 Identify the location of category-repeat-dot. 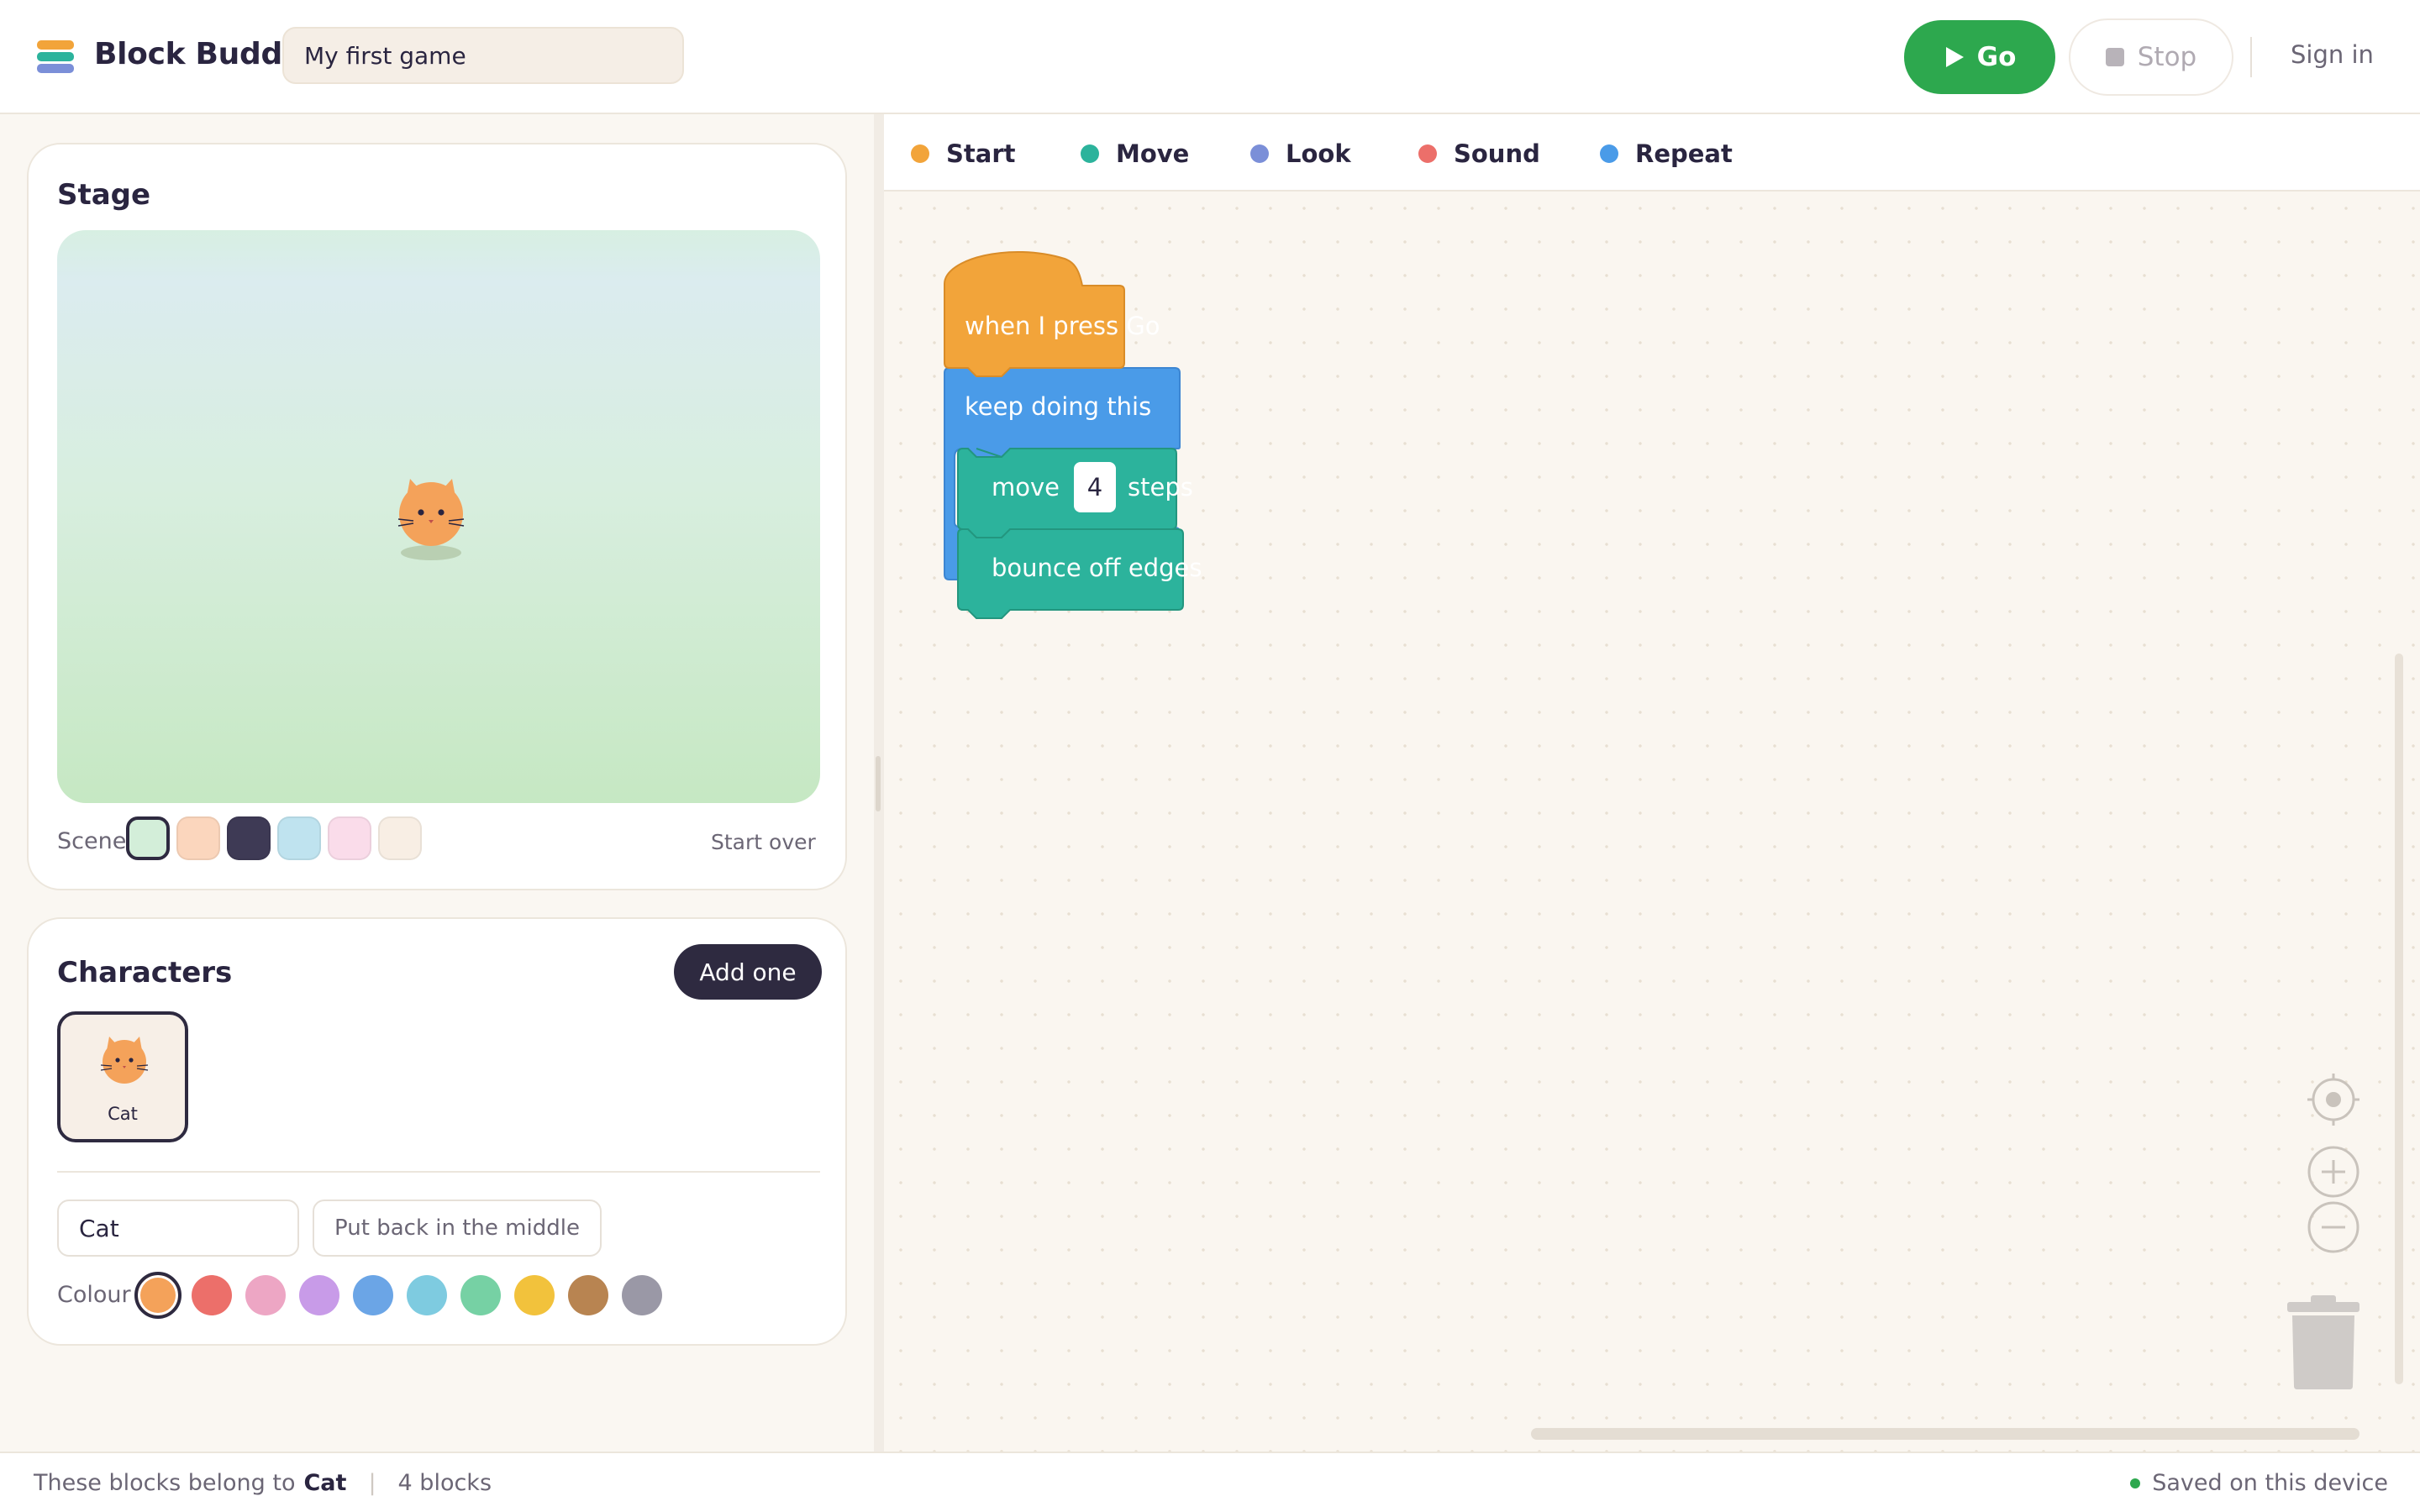
(1609, 153).